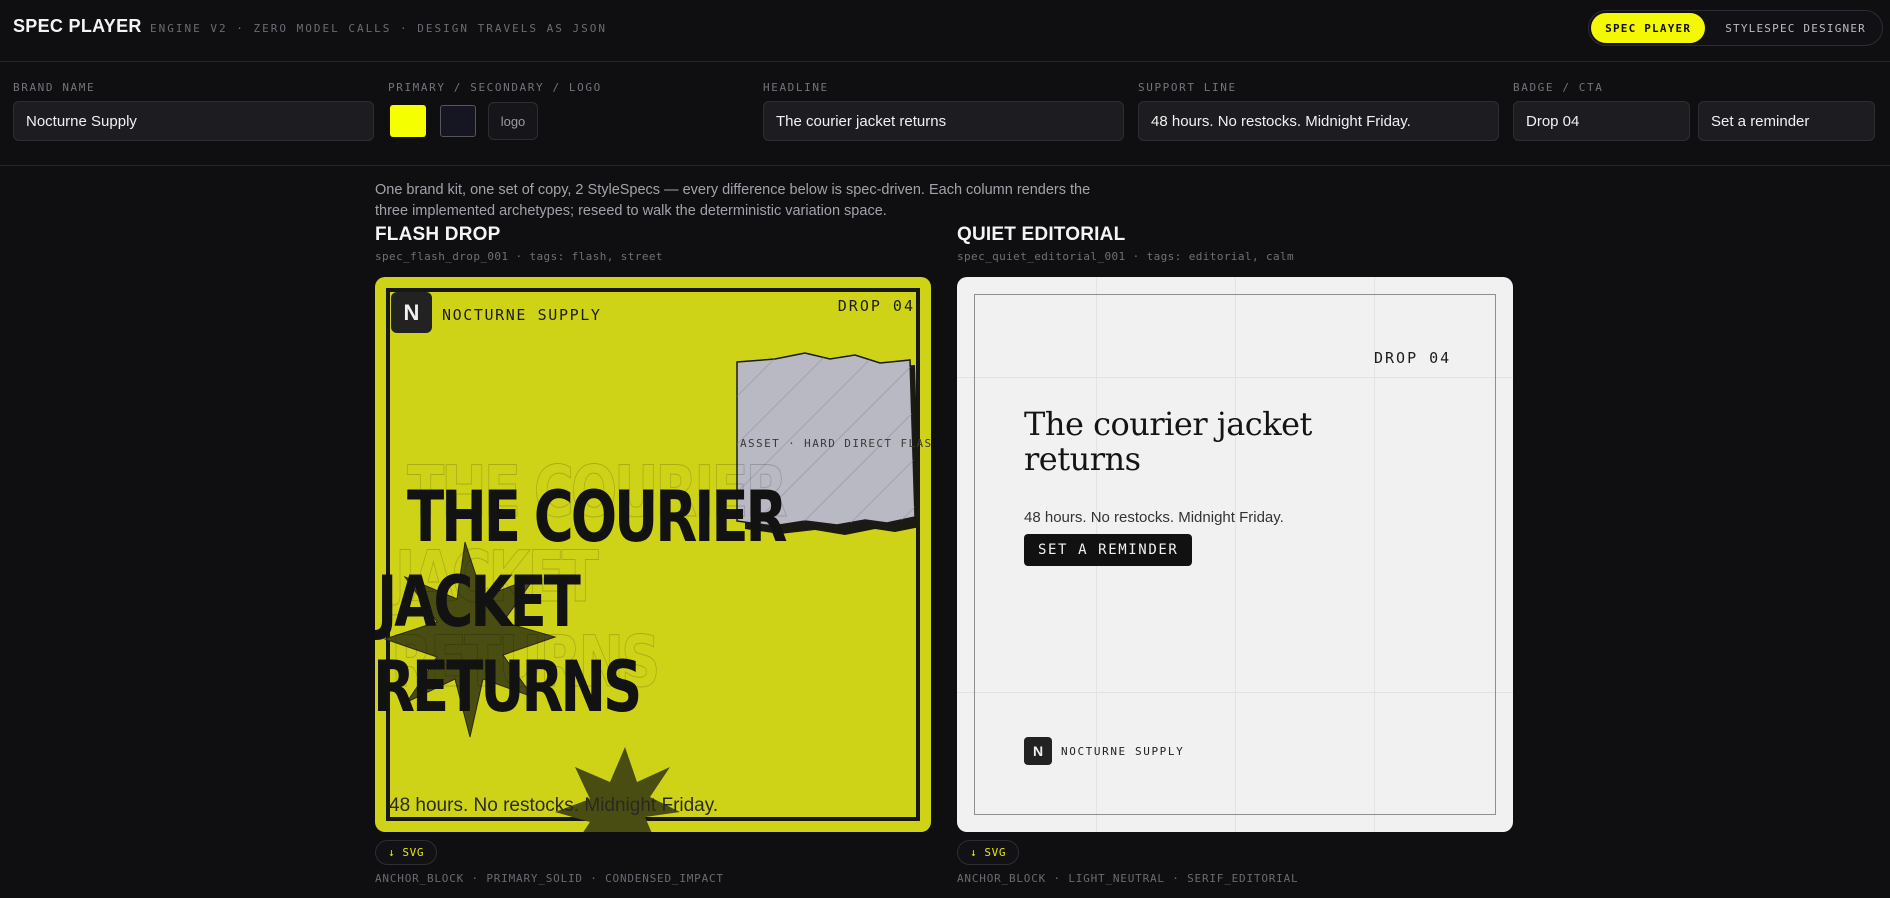  Describe the element at coordinates (438, 234) in the screenshot. I see `column-title-flash-drop: FLASH DROP` at that location.